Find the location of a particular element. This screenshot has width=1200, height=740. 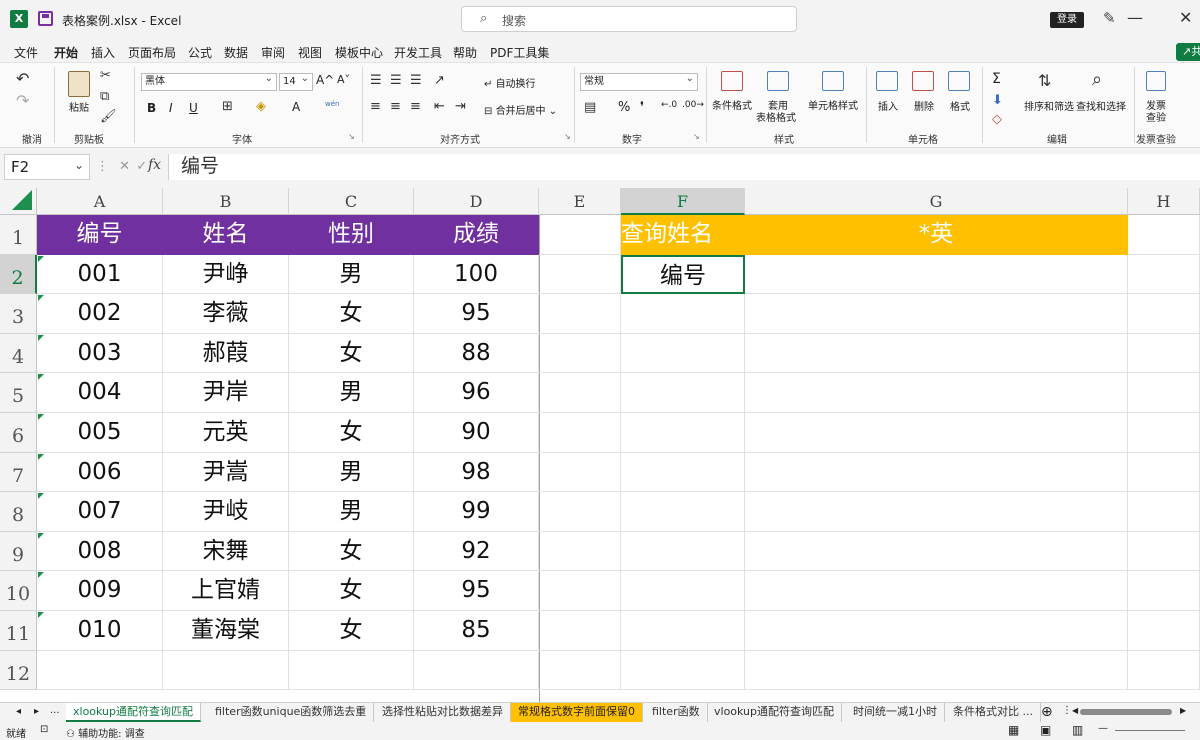

table-cell: 99 is located at coordinates (476, 512).